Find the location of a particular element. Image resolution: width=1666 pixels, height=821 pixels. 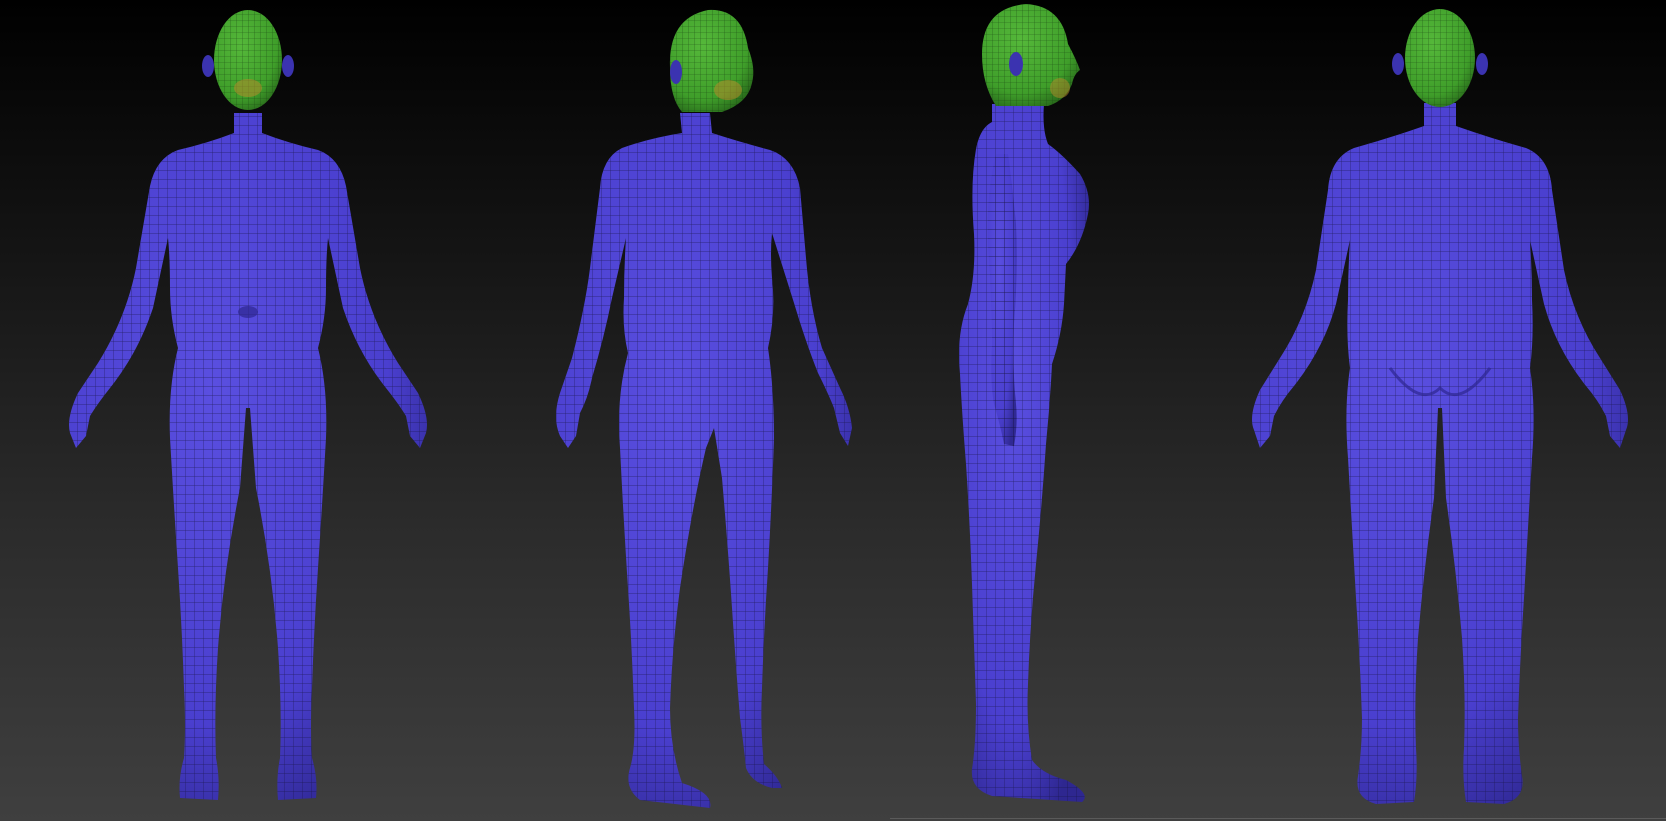

three-quarter-face-accent is located at coordinates (728, 90).